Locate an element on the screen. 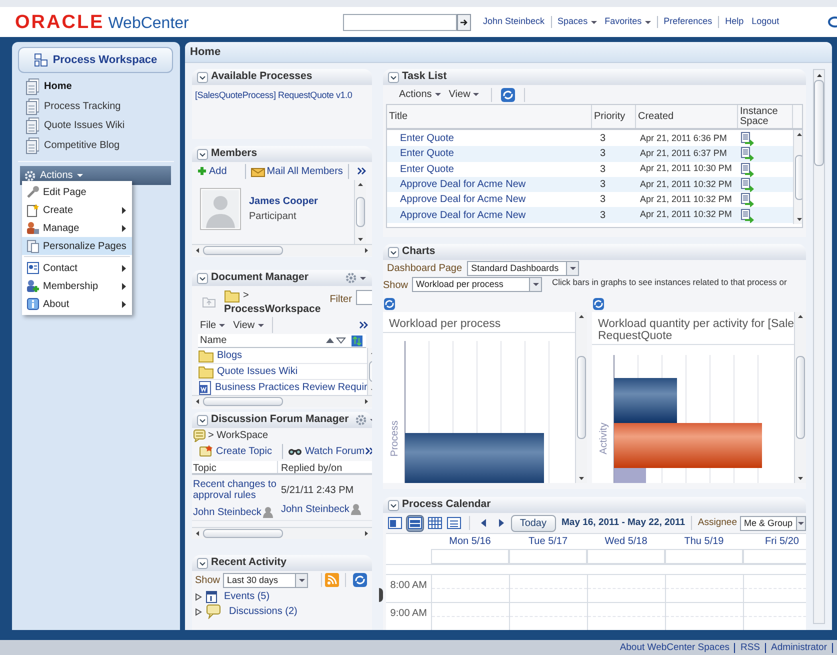 This screenshot has height=655, width=837. page-link: Competitive Blog is located at coordinates (96, 145).